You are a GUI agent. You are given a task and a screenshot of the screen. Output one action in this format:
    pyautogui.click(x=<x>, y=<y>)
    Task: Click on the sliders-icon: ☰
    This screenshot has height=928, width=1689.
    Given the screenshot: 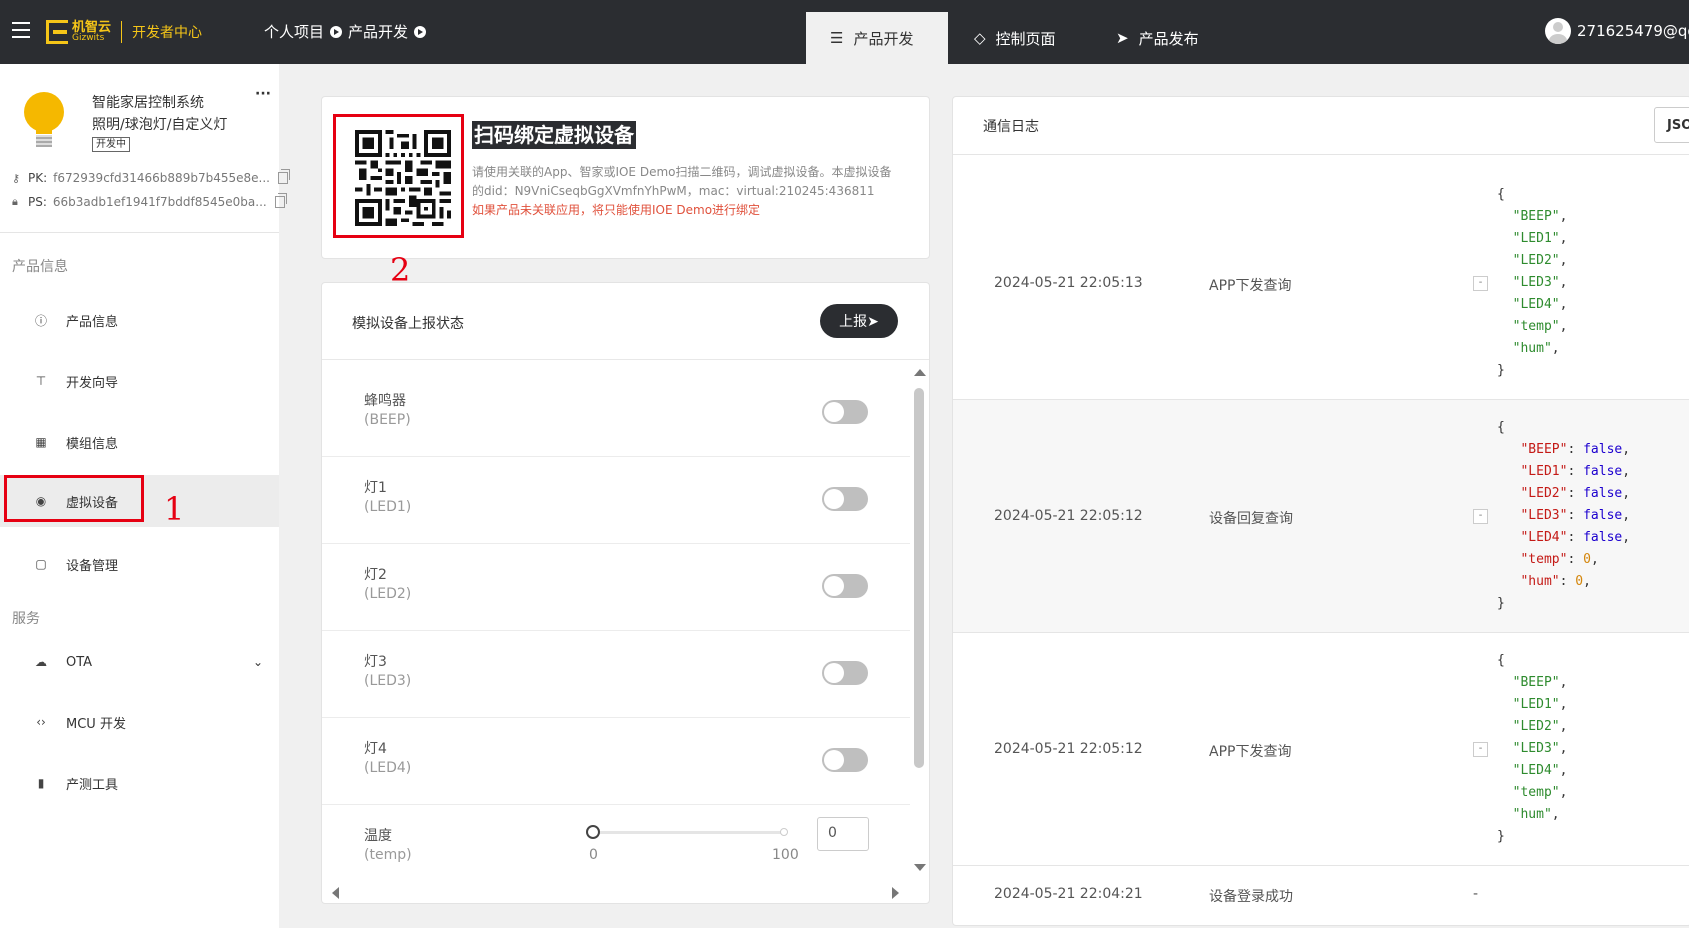 What is the action you would take?
    pyautogui.click(x=837, y=38)
    